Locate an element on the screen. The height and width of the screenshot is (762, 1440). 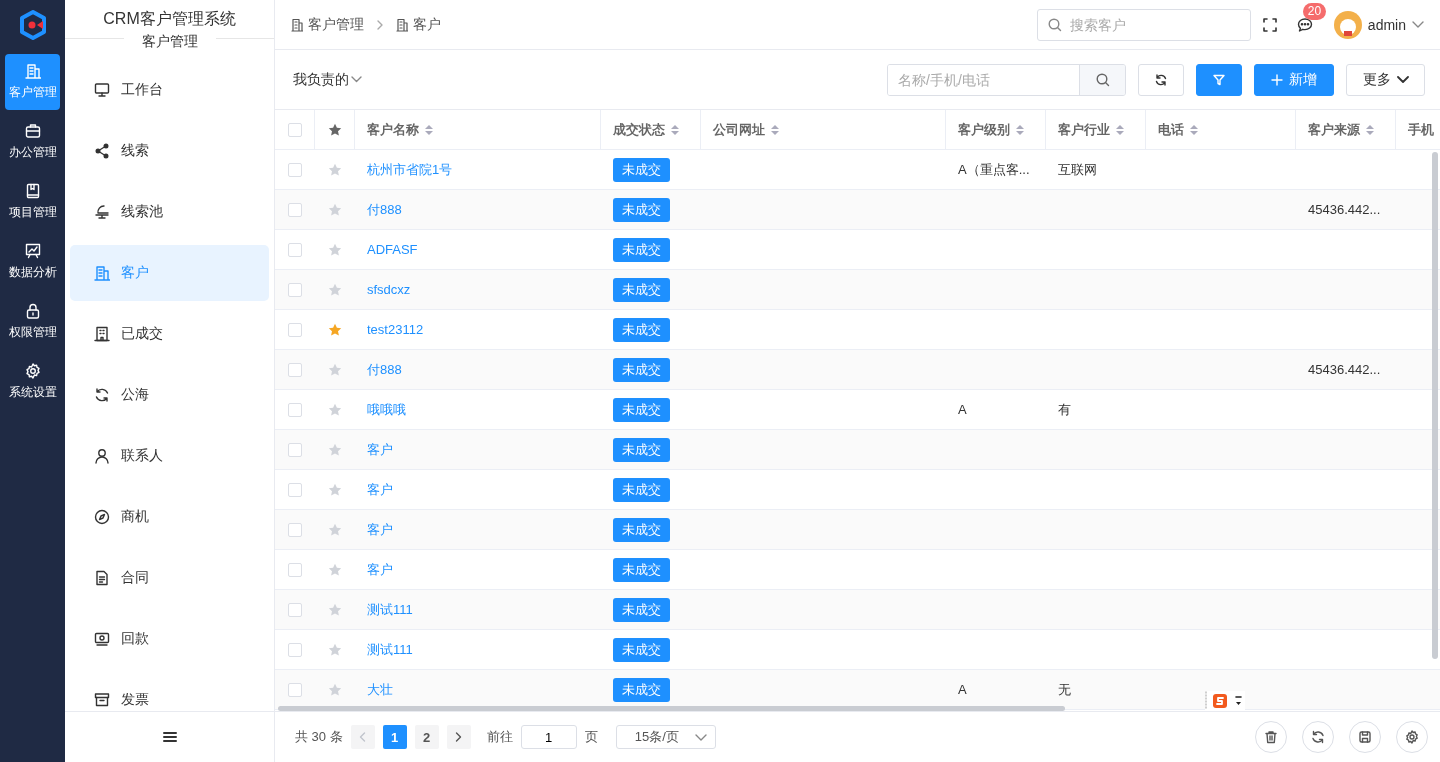
breadcrumb-link: 客户管理 is located at coordinates (327, 24).